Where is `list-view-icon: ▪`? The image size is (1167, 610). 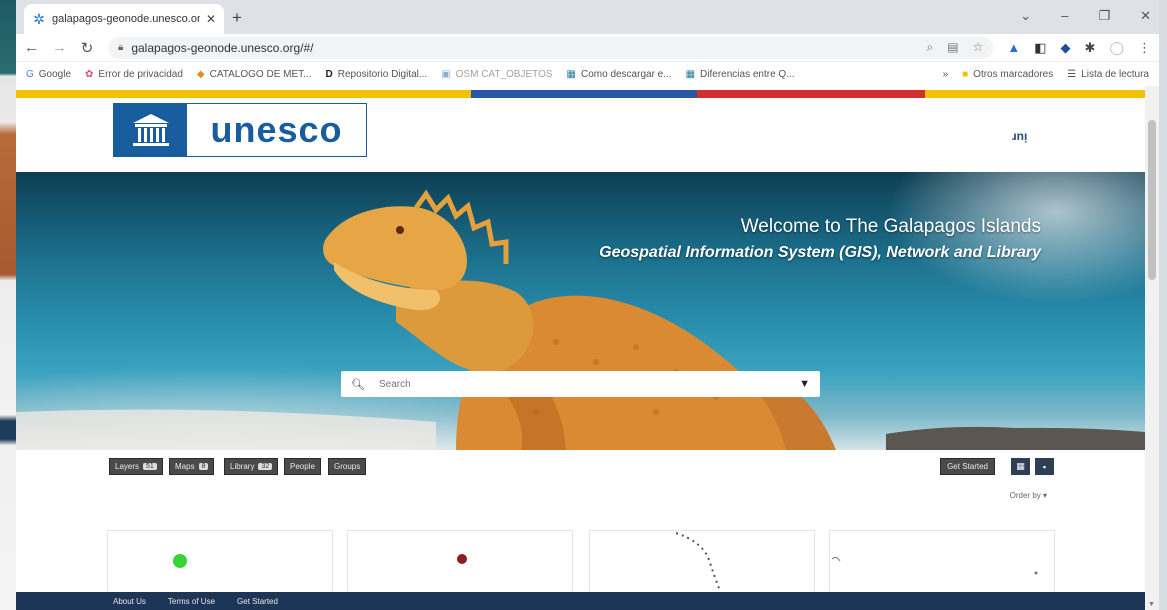
list-view-icon: ▪ is located at coordinates (1044, 466).